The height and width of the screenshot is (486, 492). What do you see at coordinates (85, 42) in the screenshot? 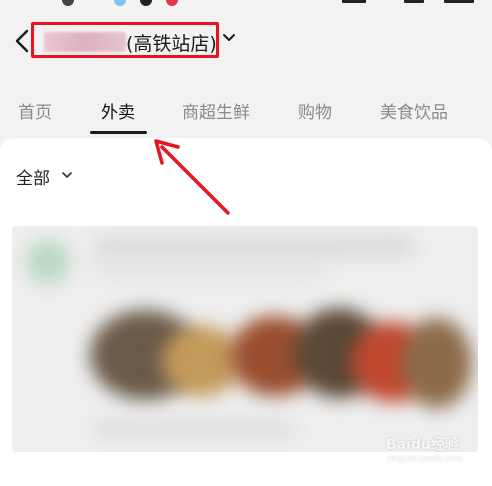
I see `store-name-blurred` at bounding box center [85, 42].